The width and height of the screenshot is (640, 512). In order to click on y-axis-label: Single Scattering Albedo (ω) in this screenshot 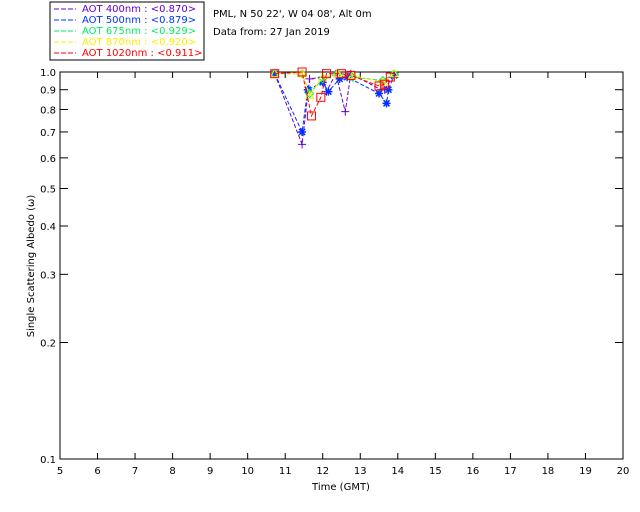, I will do `click(31, 266)`.